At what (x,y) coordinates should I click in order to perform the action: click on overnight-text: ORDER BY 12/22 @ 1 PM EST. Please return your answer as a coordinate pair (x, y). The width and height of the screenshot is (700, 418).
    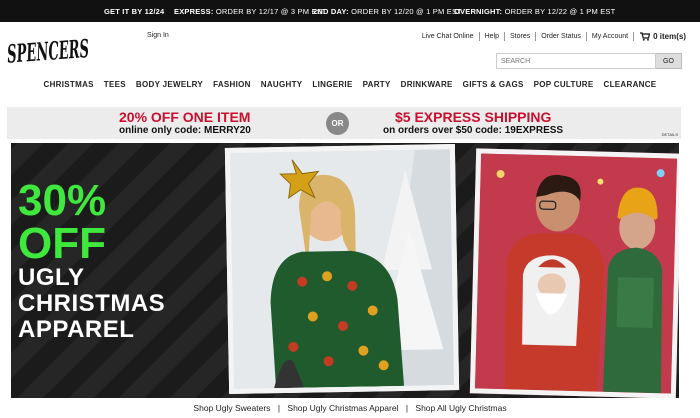
    Looking at the image, I should click on (560, 11).